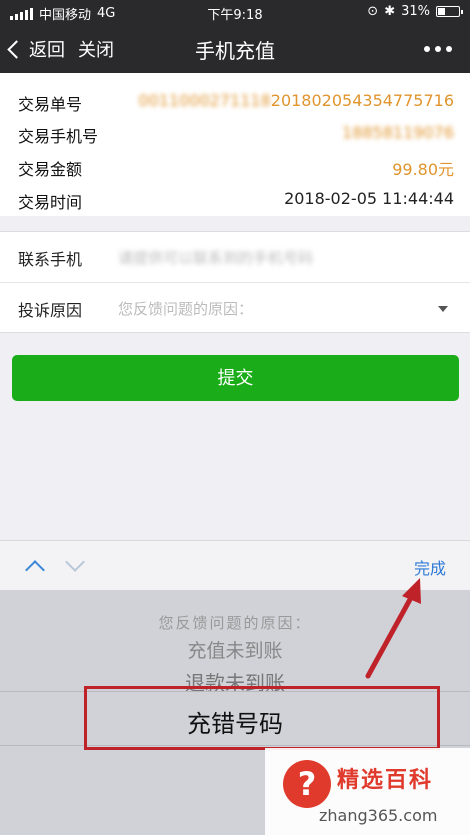 The image size is (470, 835). What do you see at coordinates (215, 257) in the screenshot?
I see `contact-phone-input: 请提供可以联系到的手机号码` at bounding box center [215, 257].